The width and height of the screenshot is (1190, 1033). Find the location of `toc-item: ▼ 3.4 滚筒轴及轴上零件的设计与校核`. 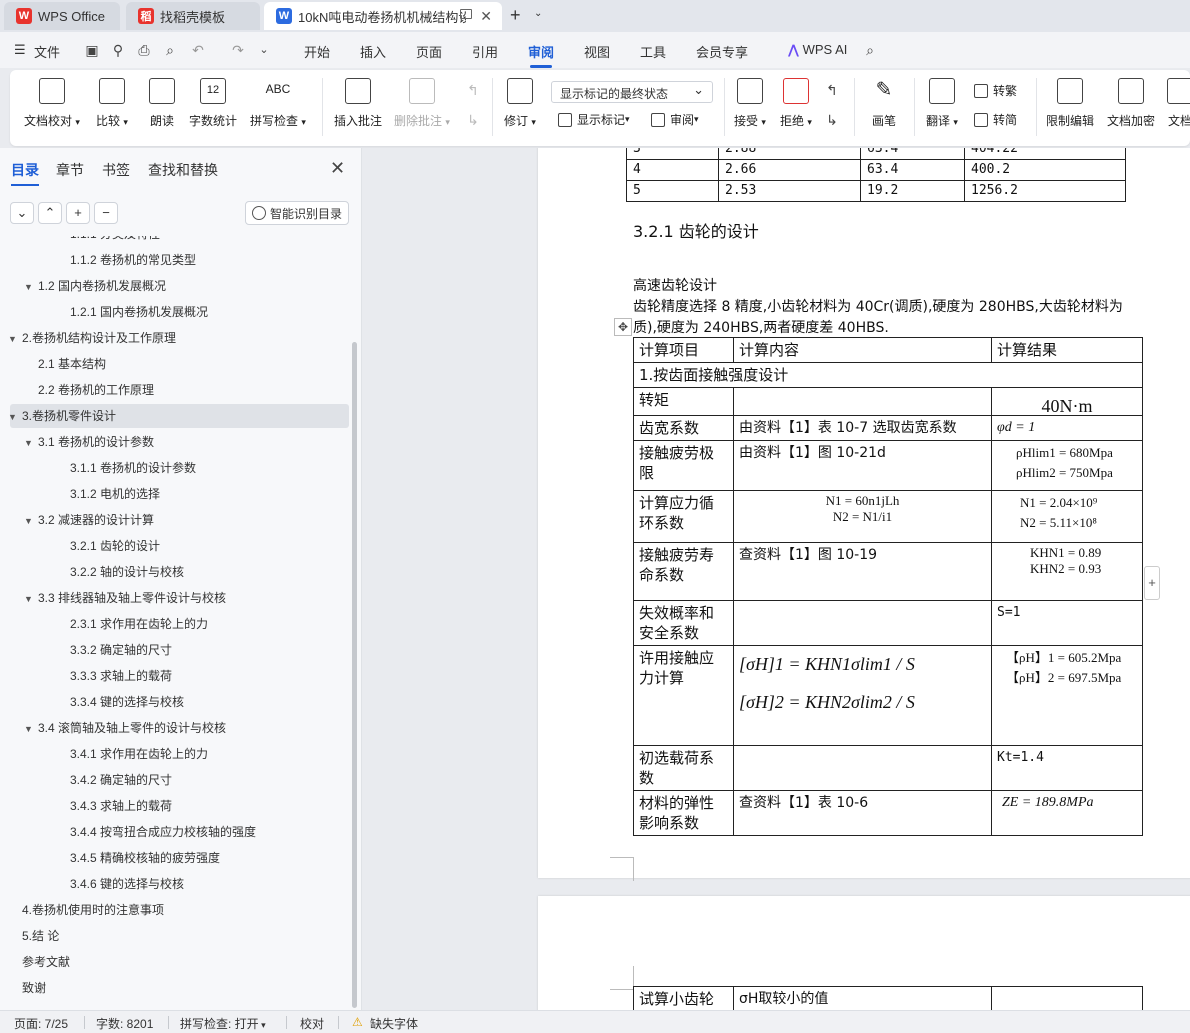

toc-item: ▼ 3.4 滚筒轴及轴上零件的设计与校核 is located at coordinates (125, 728).